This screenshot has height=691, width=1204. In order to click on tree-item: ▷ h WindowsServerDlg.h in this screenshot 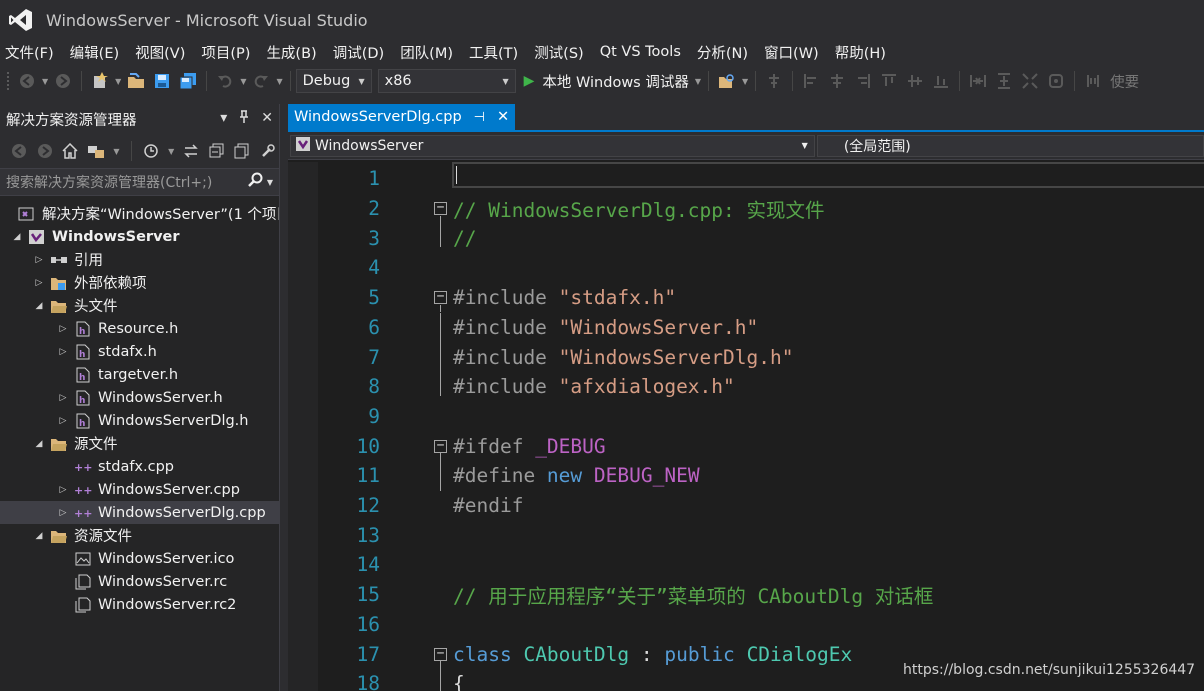, I will do `click(139, 420)`.